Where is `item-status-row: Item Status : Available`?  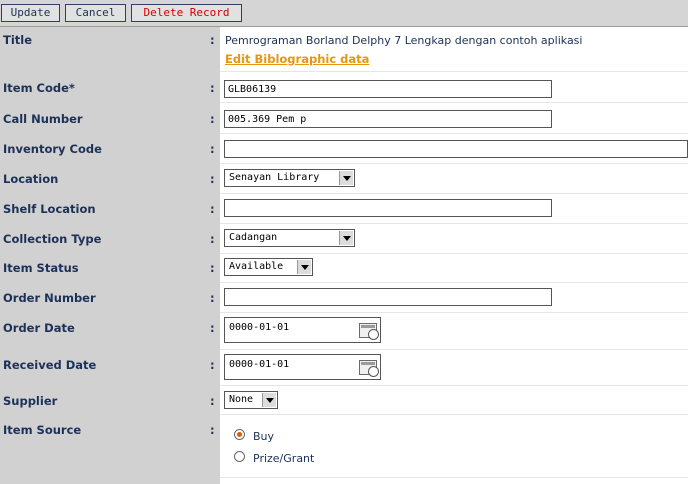
item-status-row: Item Status : Available is located at coordinates (344, 269).